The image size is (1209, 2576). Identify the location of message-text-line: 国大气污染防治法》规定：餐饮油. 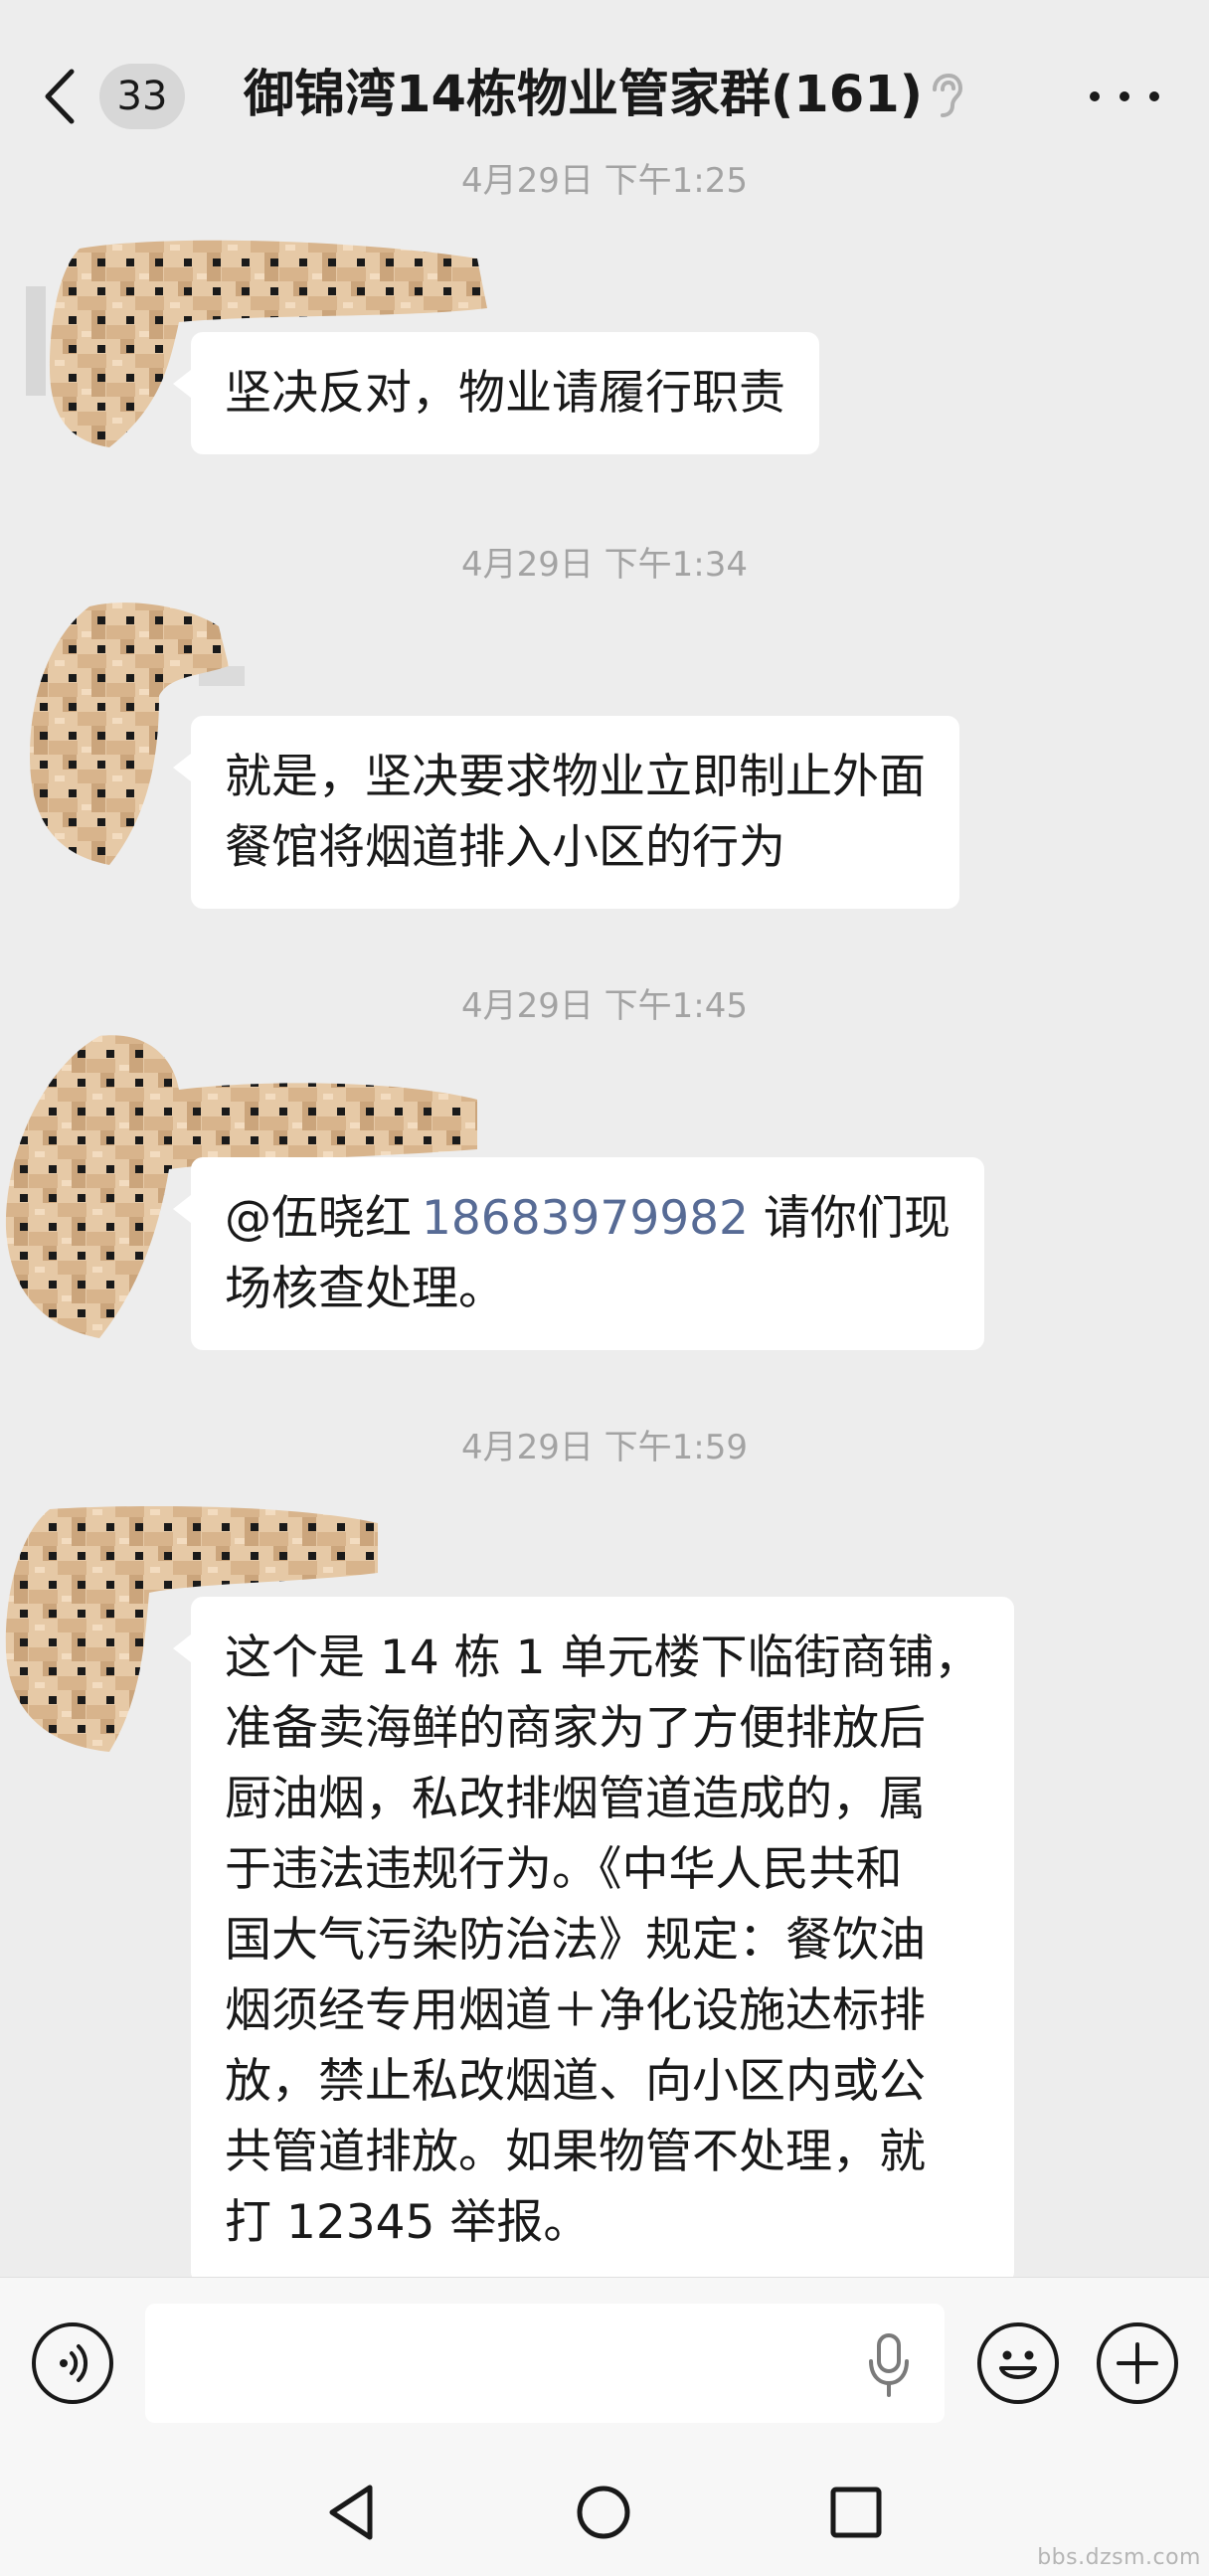
(575, 1940).